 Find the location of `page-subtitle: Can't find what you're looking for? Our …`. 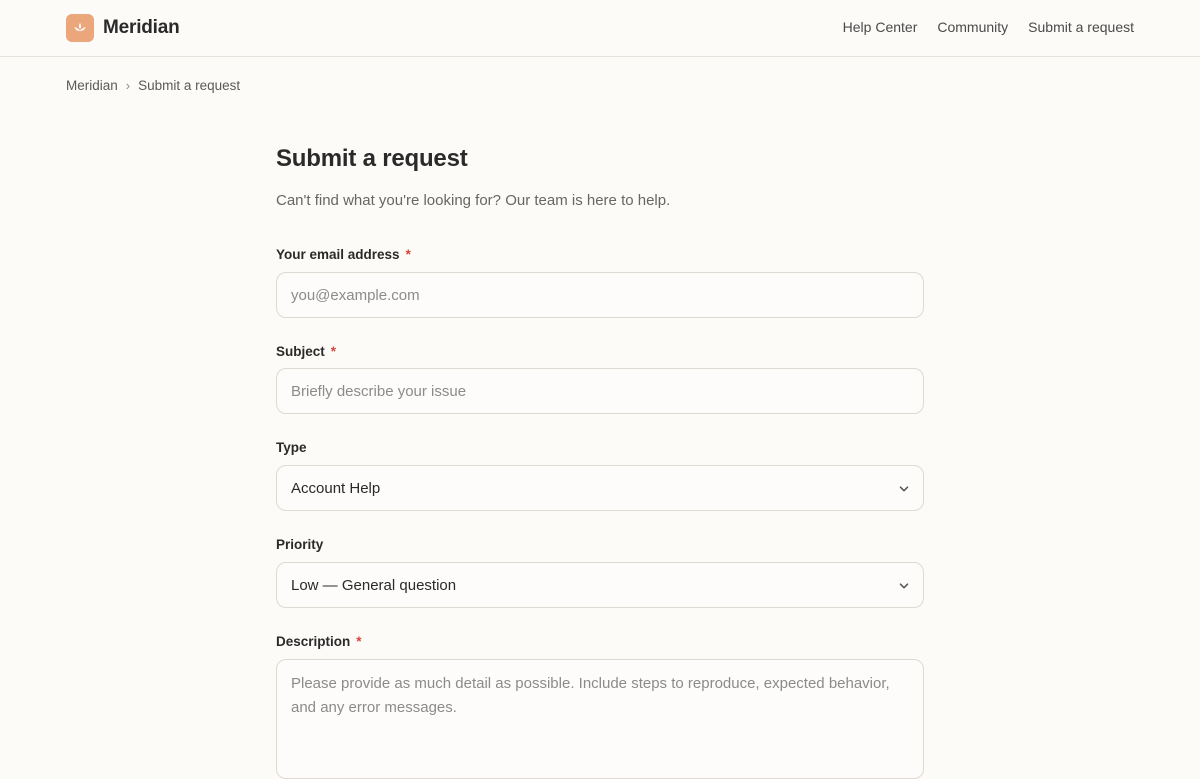

page-subtitle: Can't find what you're looking for? Our … is located at coordinates (473, 200).